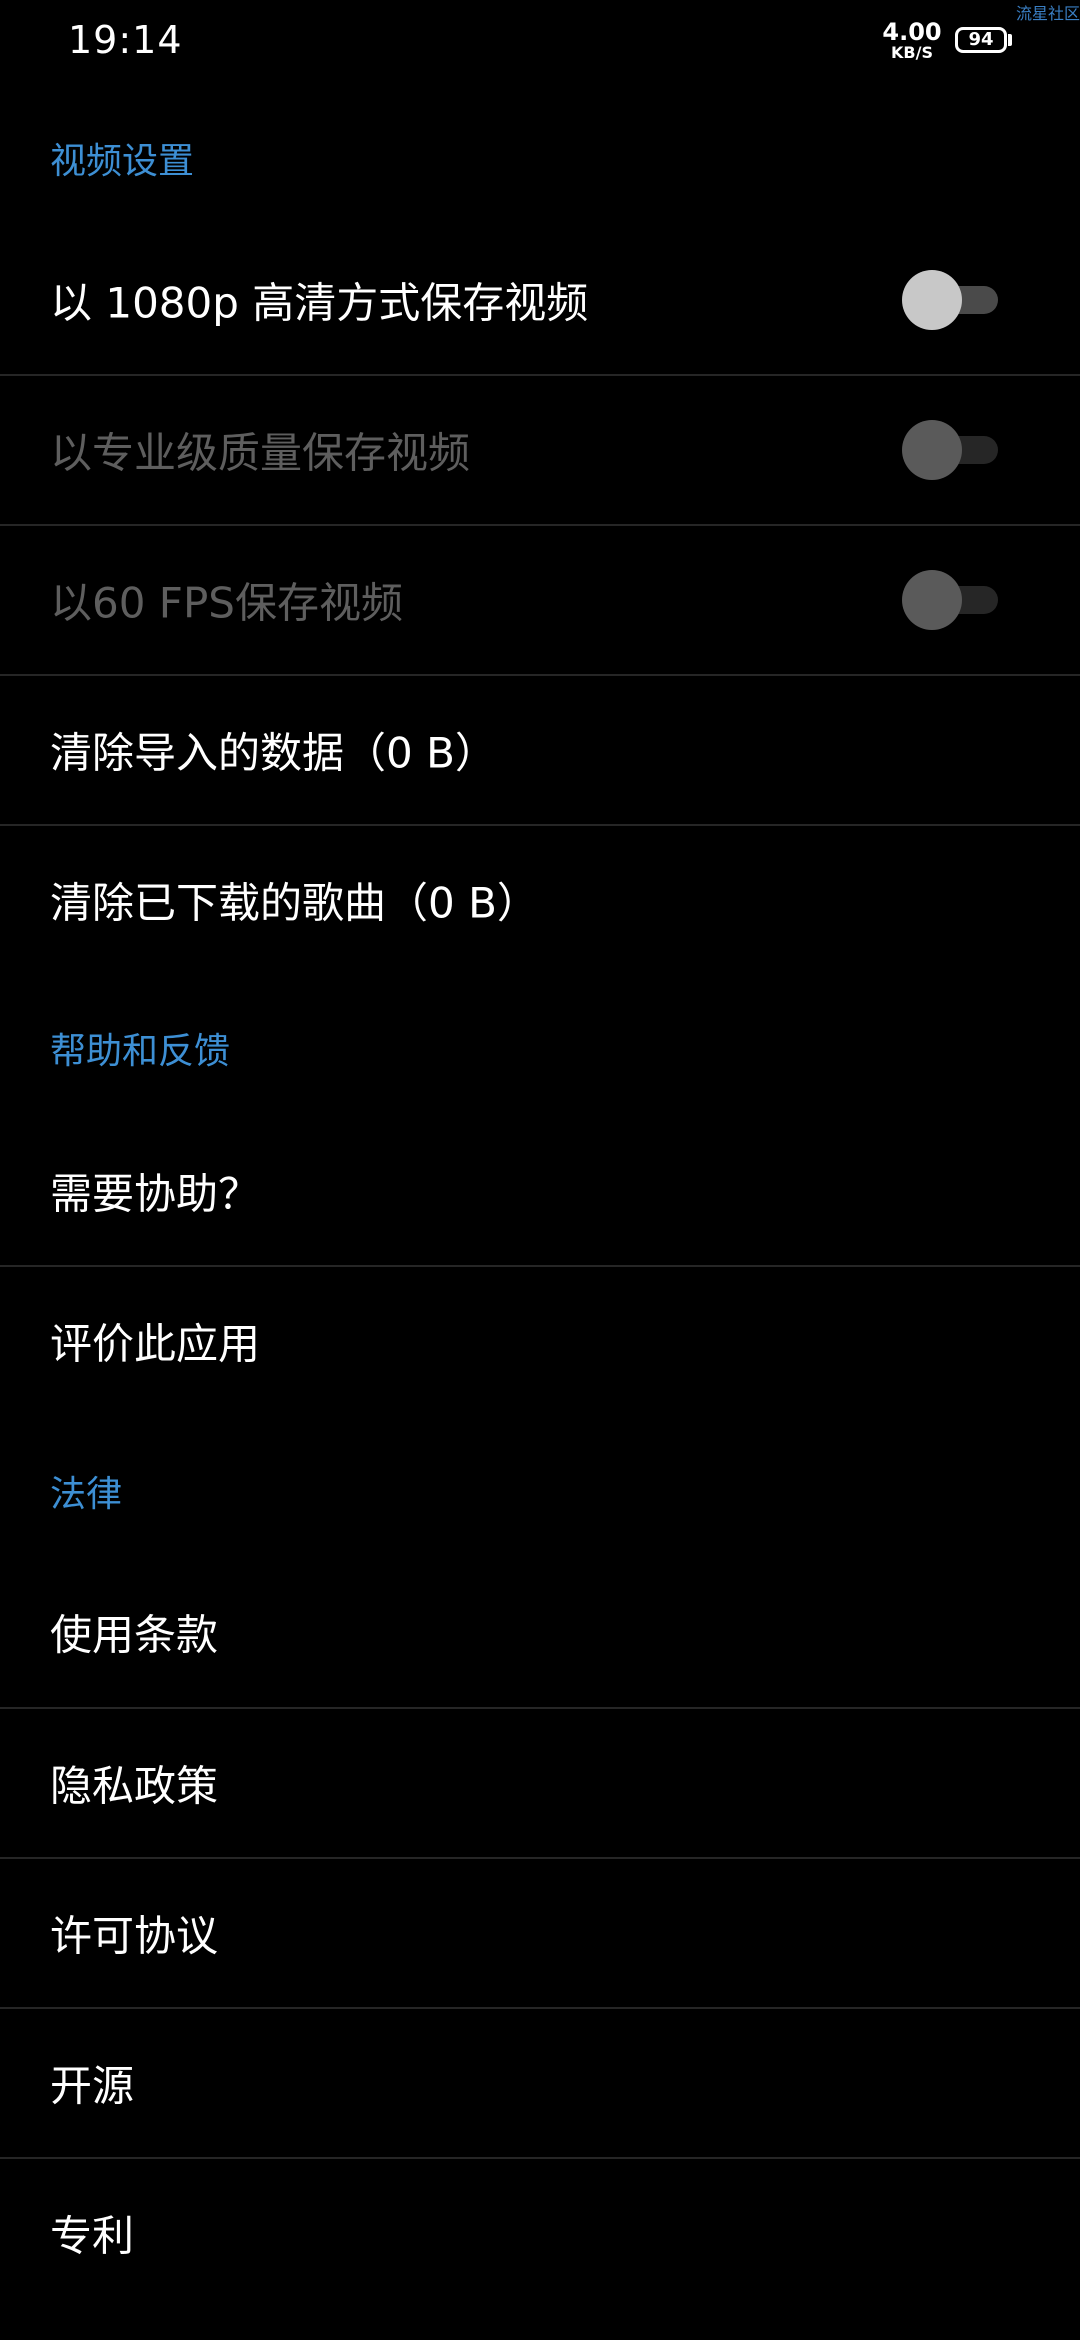  I want to click on battery-icon: 94, so click(981, 40).